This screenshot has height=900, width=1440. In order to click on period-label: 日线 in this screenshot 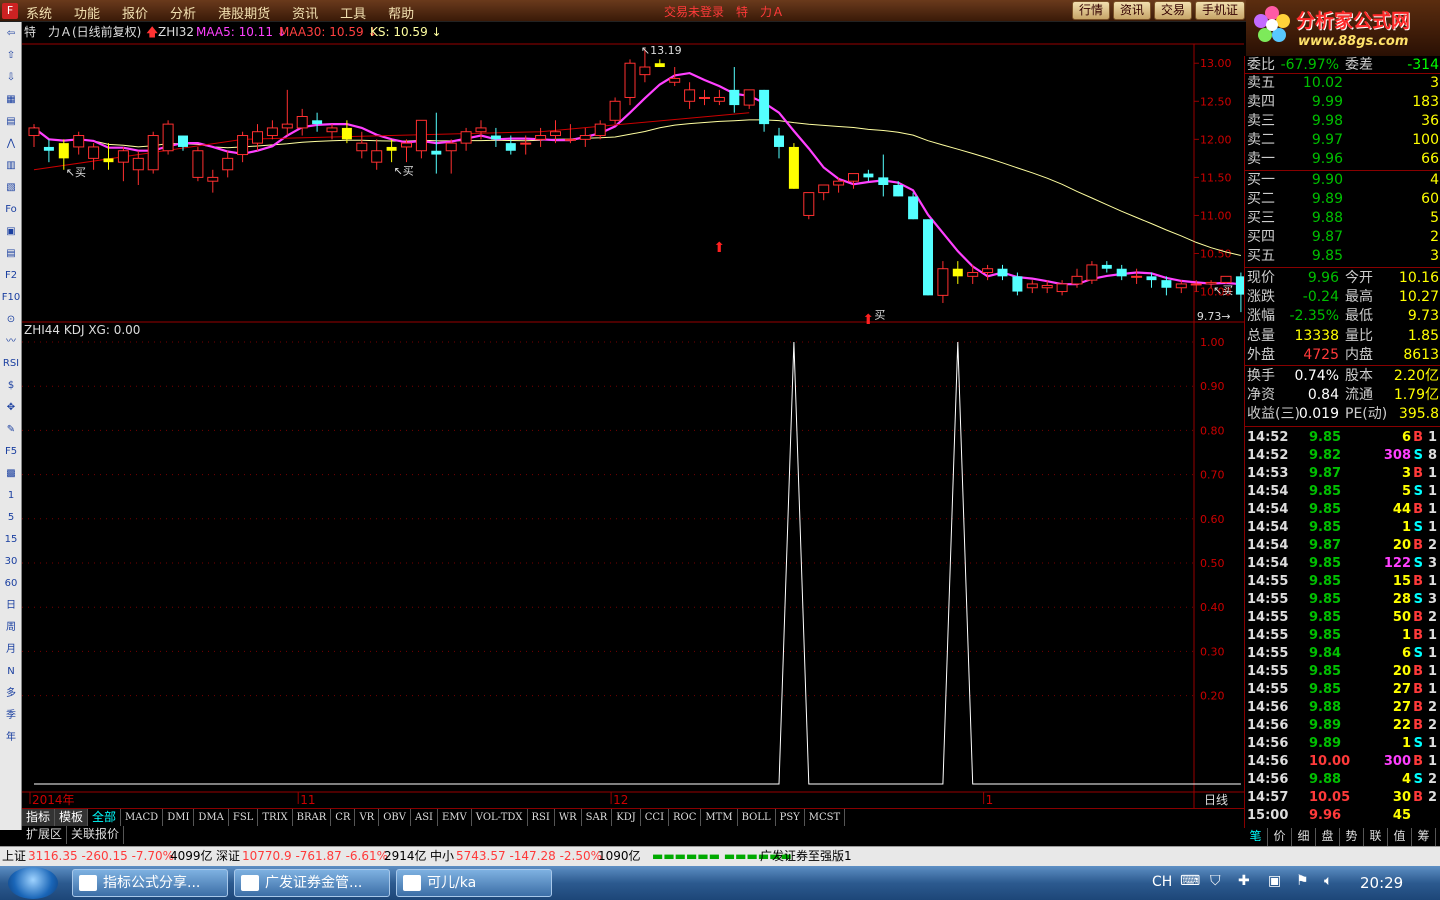, I will do `click(1216, 800)`.